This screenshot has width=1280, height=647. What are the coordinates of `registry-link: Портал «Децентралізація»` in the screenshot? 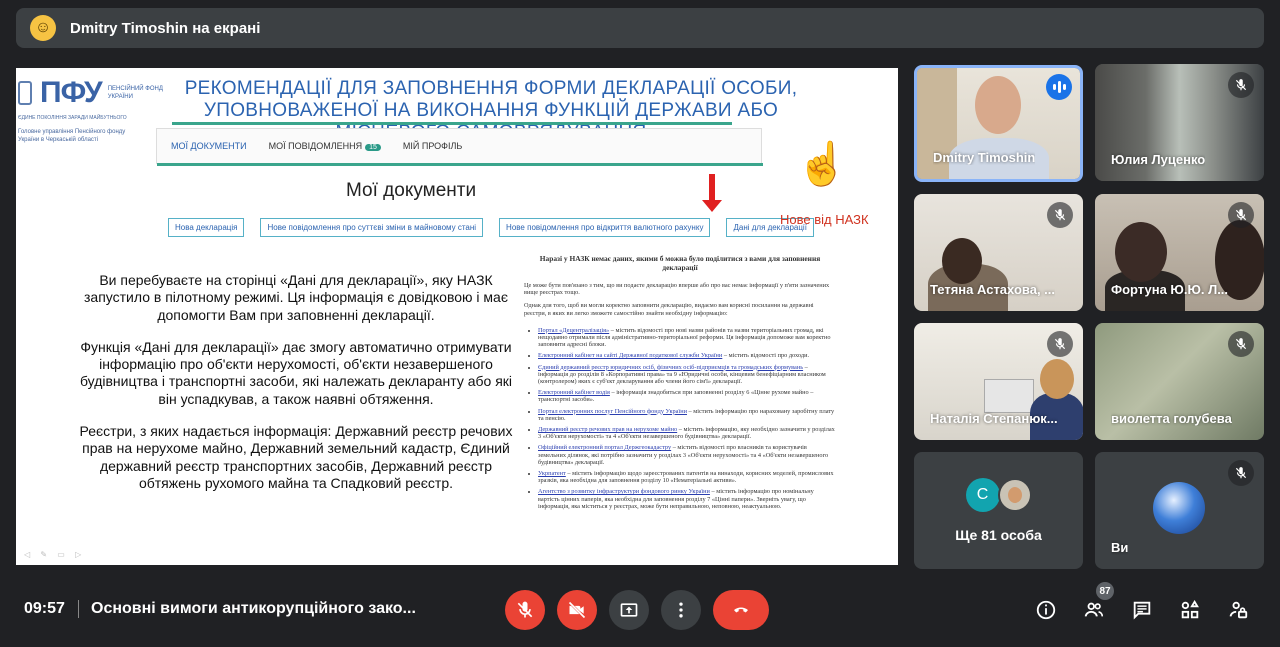 It's located at (574, 330).